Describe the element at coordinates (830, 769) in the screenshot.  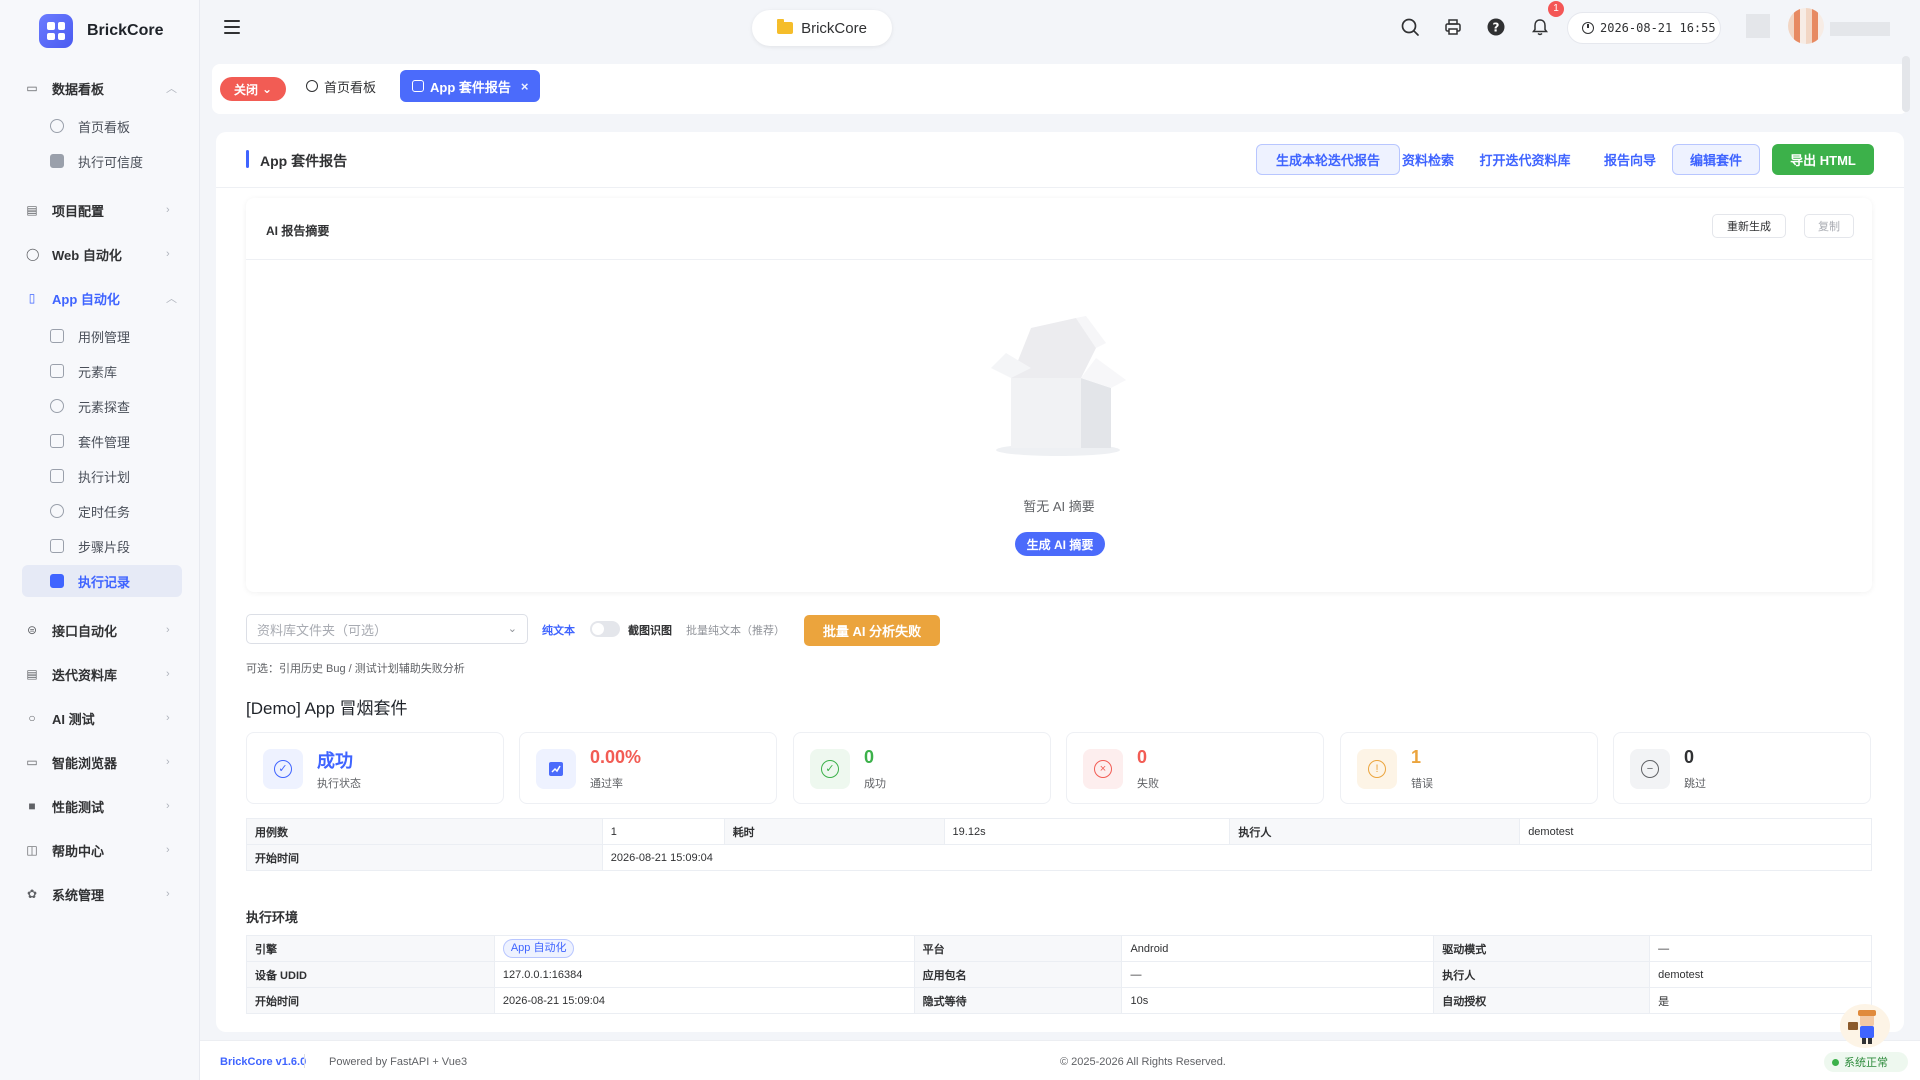
I see `success-icon: ✓` at that location.